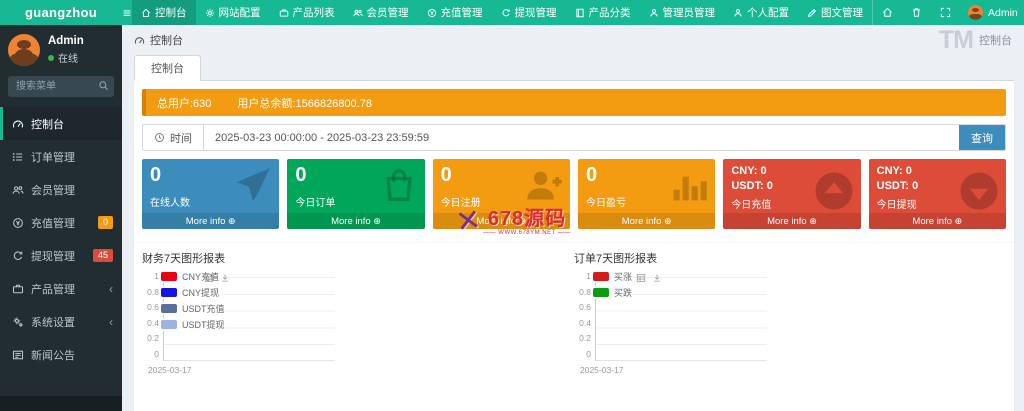 The image size is (1024, 411). What do you see at coordinates (835, 12) in the screenshot?
I see `nav-item-articles: 图文管理` at bounding box center [835, 12].